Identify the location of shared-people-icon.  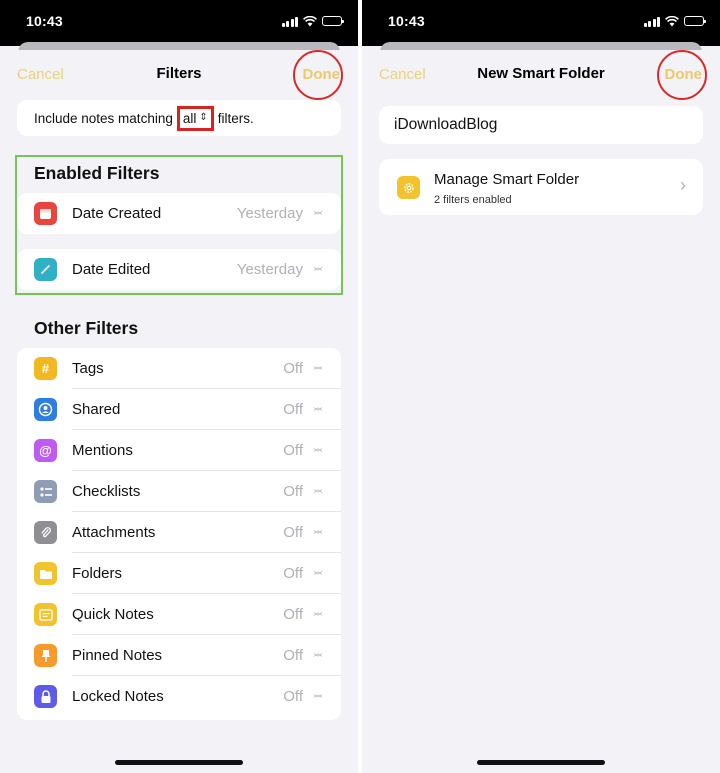
(45, 409).